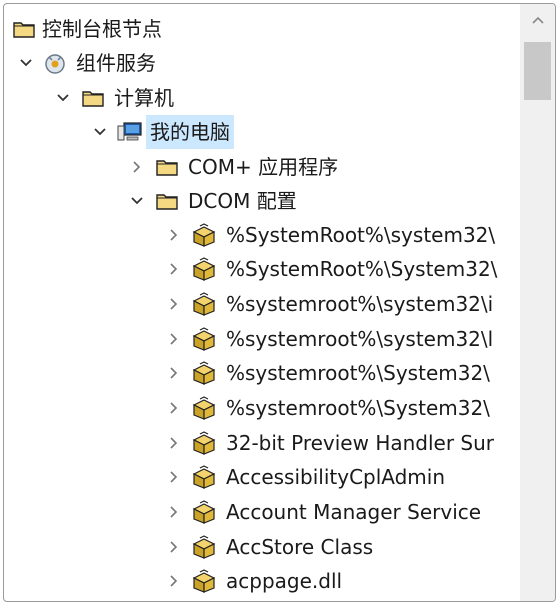 The width and height of the screenshot is (557, 603). What do you see at coordinates (262, 29) in the screenshot?
I see `tree-item-root: 控制台根节点` at bounding box center [262, 29].